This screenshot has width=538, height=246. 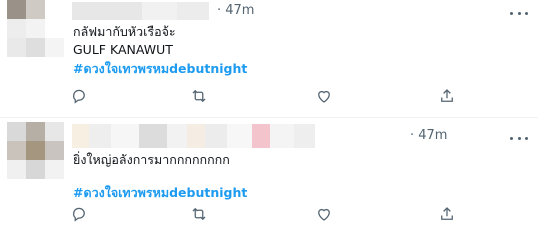 What do you see at coordinates (124, 31) in the screenshot?
I see `tweet-text-line: กลัฟมากับหัวเรือจ้ะ` at bounding box center [124, 31].